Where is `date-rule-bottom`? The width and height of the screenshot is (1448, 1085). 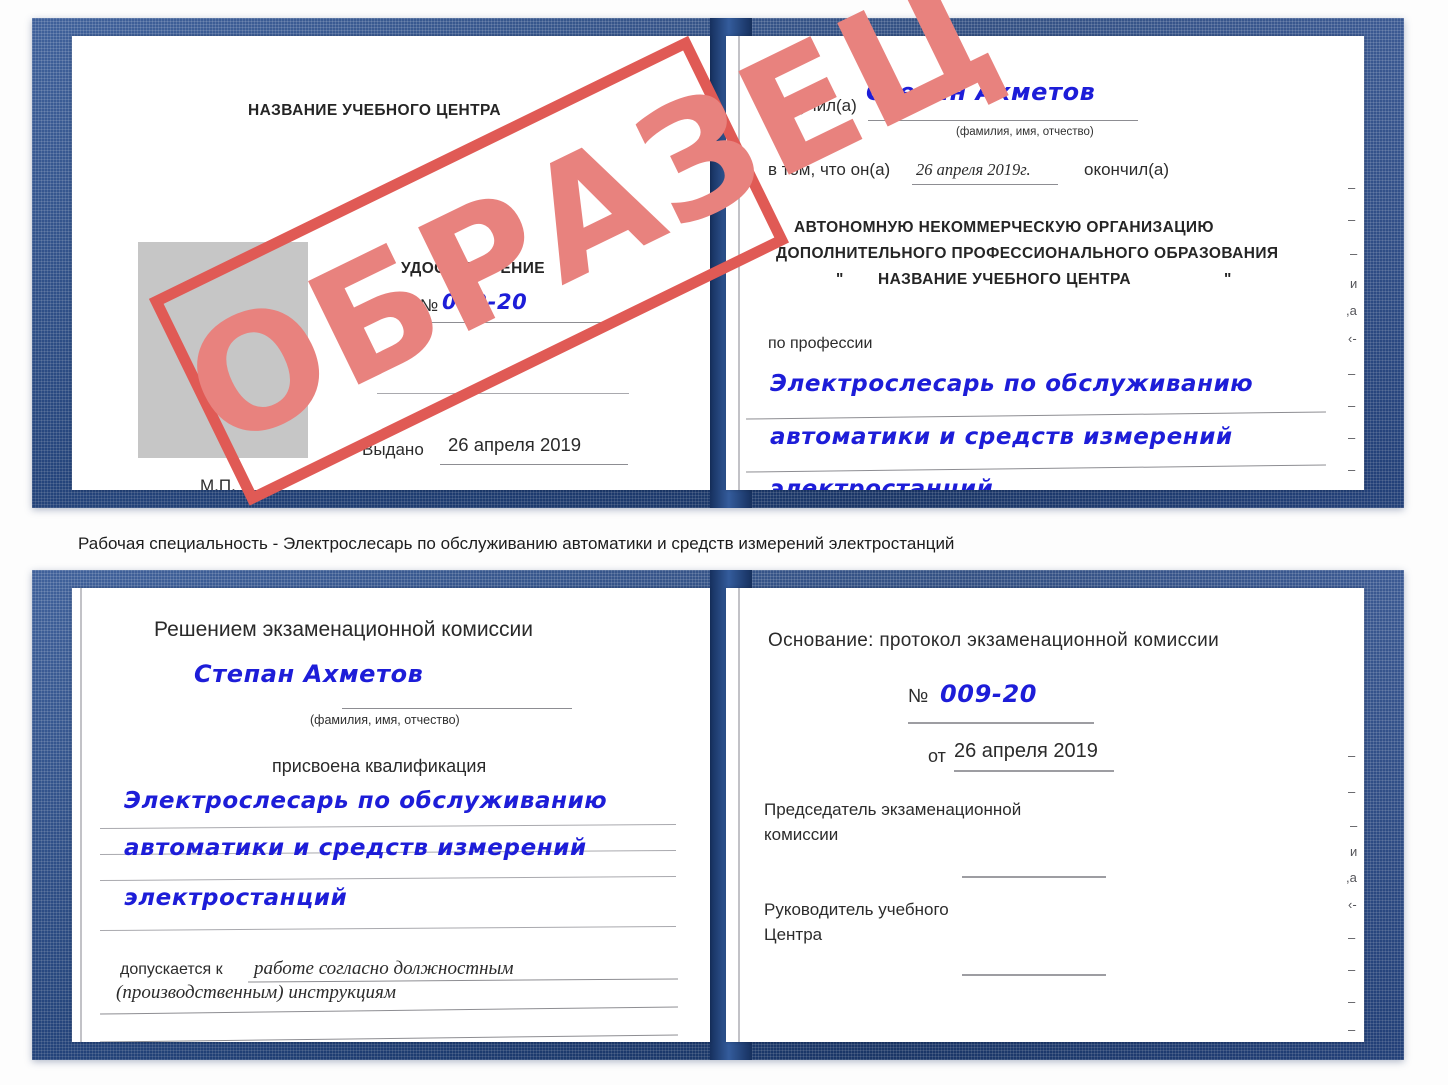
date-rule-bottom is located at coordinates (1034, 771).